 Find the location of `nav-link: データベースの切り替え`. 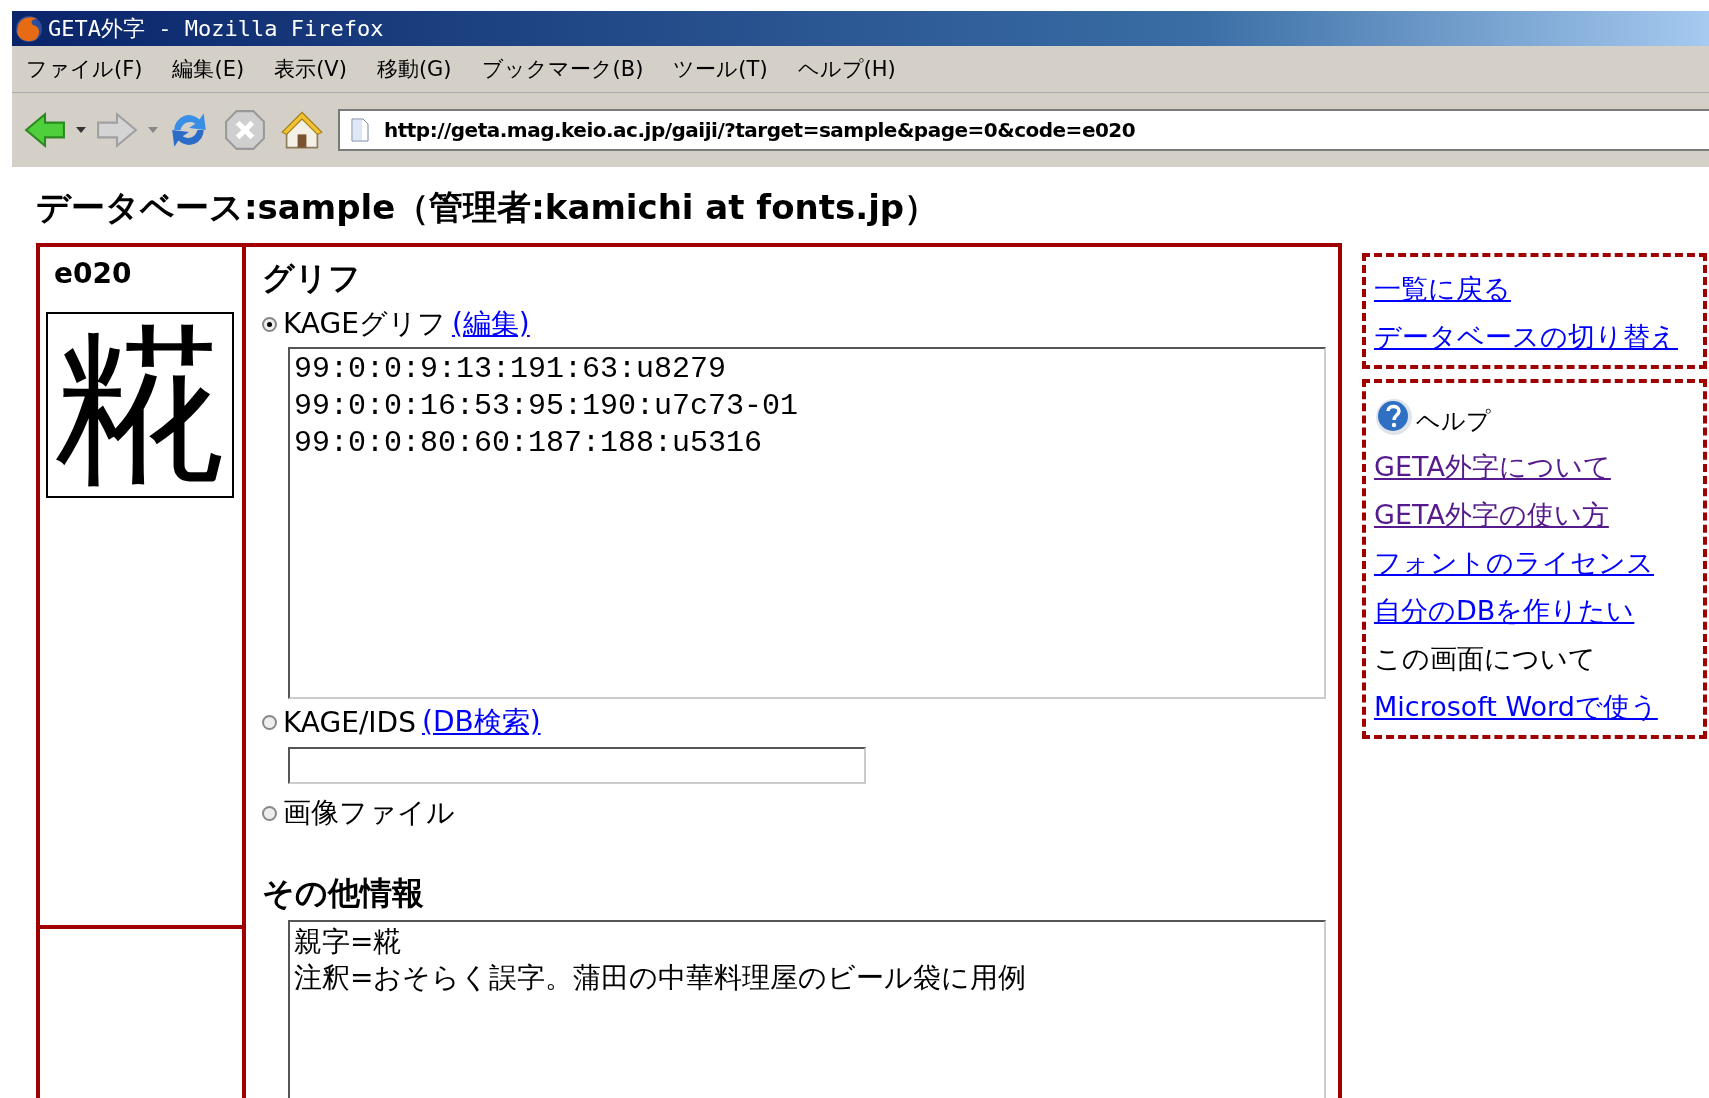

nav-link: データベースの切り替え is located at coordinates (1535, 337).